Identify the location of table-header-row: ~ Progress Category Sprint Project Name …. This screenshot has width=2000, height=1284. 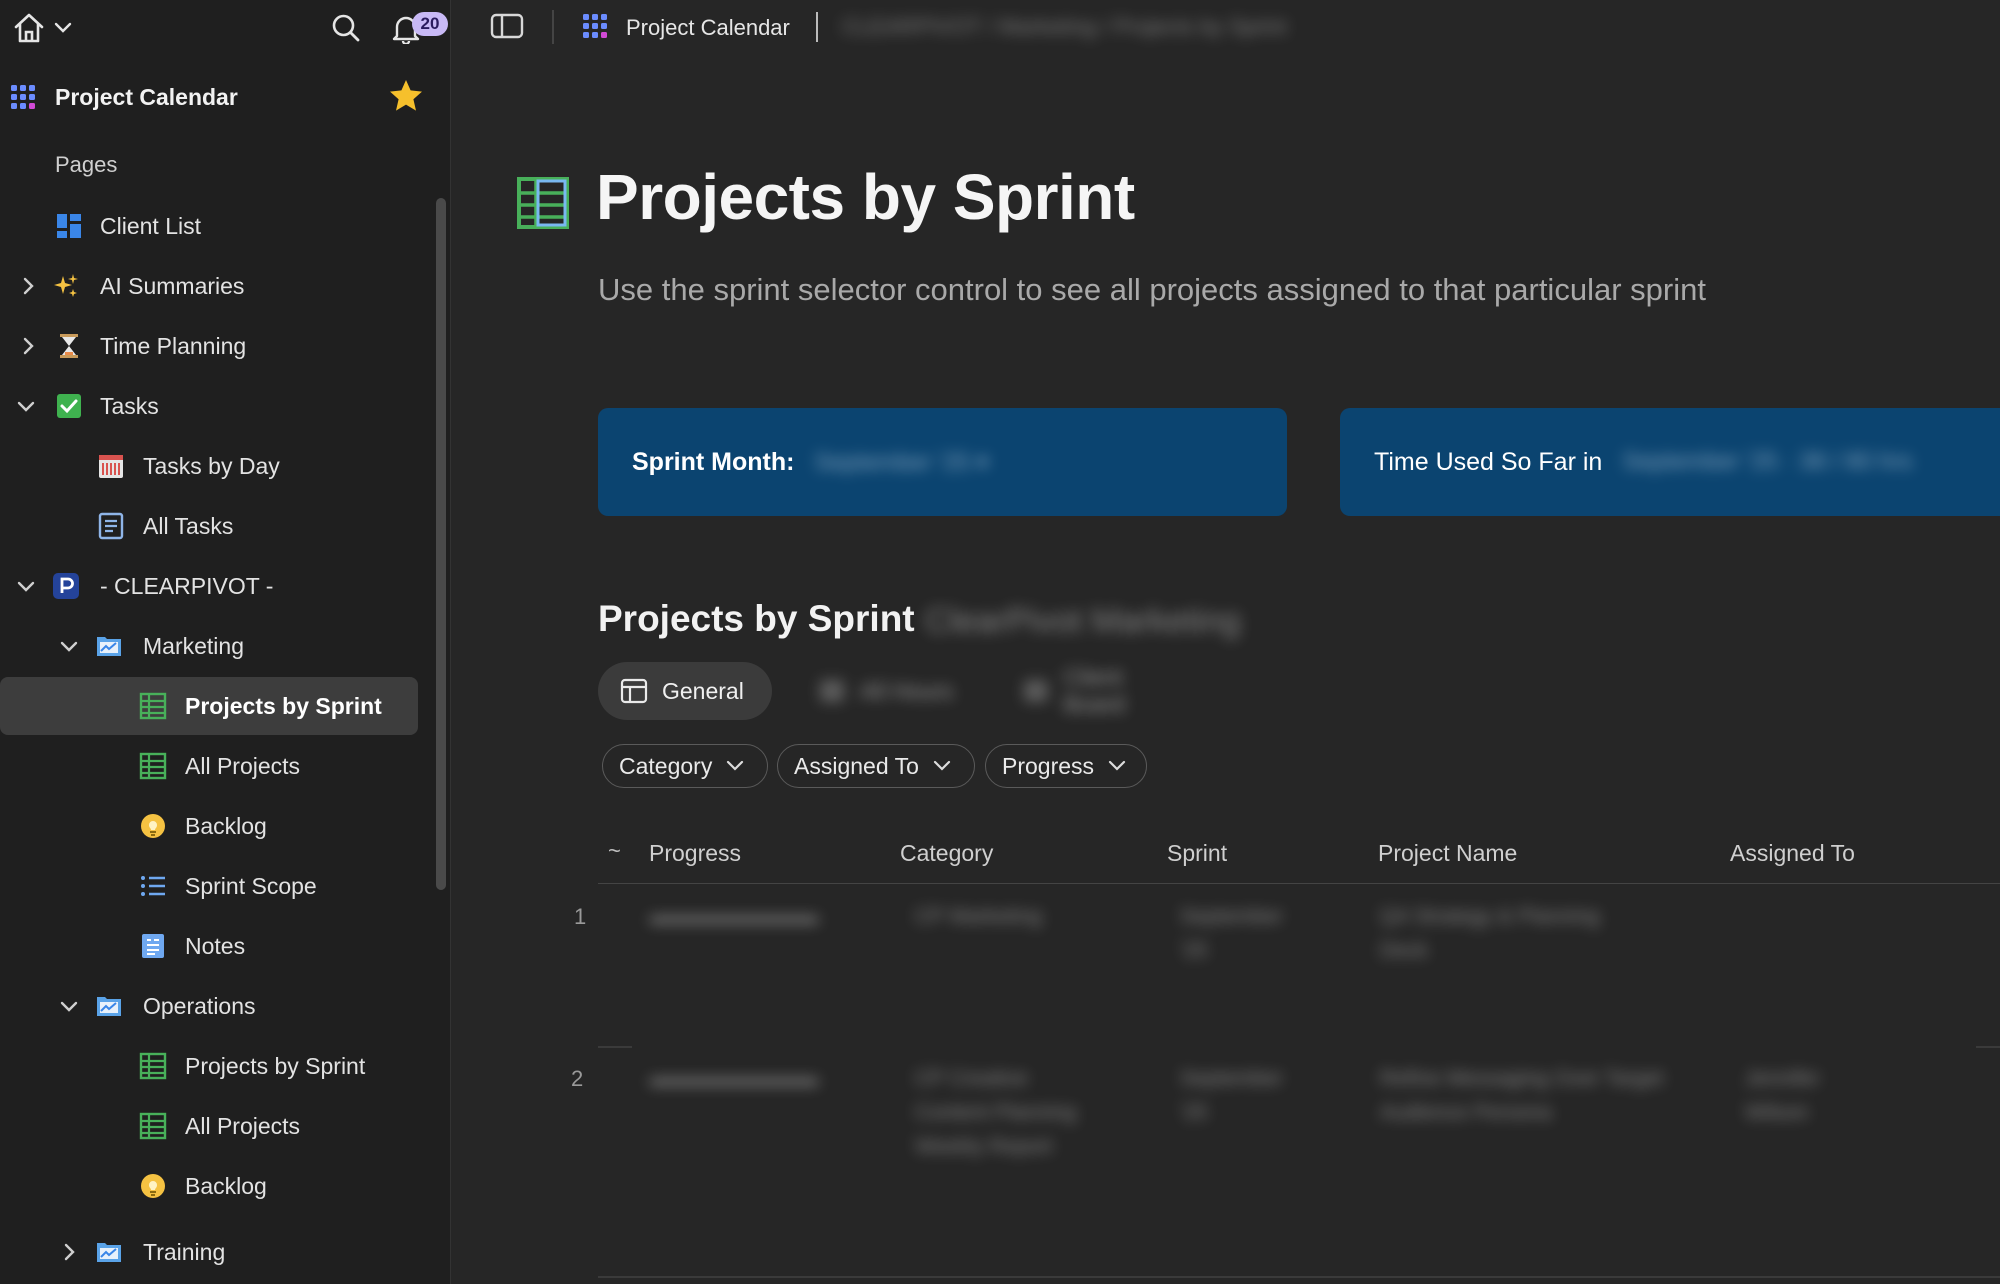
(1299, 856).